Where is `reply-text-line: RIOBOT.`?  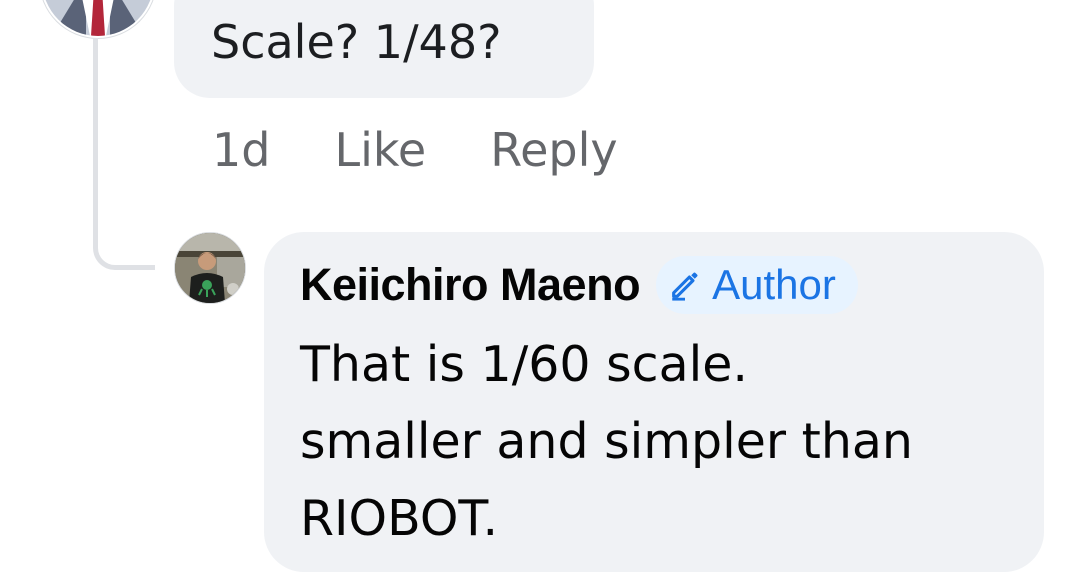 reply-text-line: RIOBOT. is located at coordinates (399, 518).